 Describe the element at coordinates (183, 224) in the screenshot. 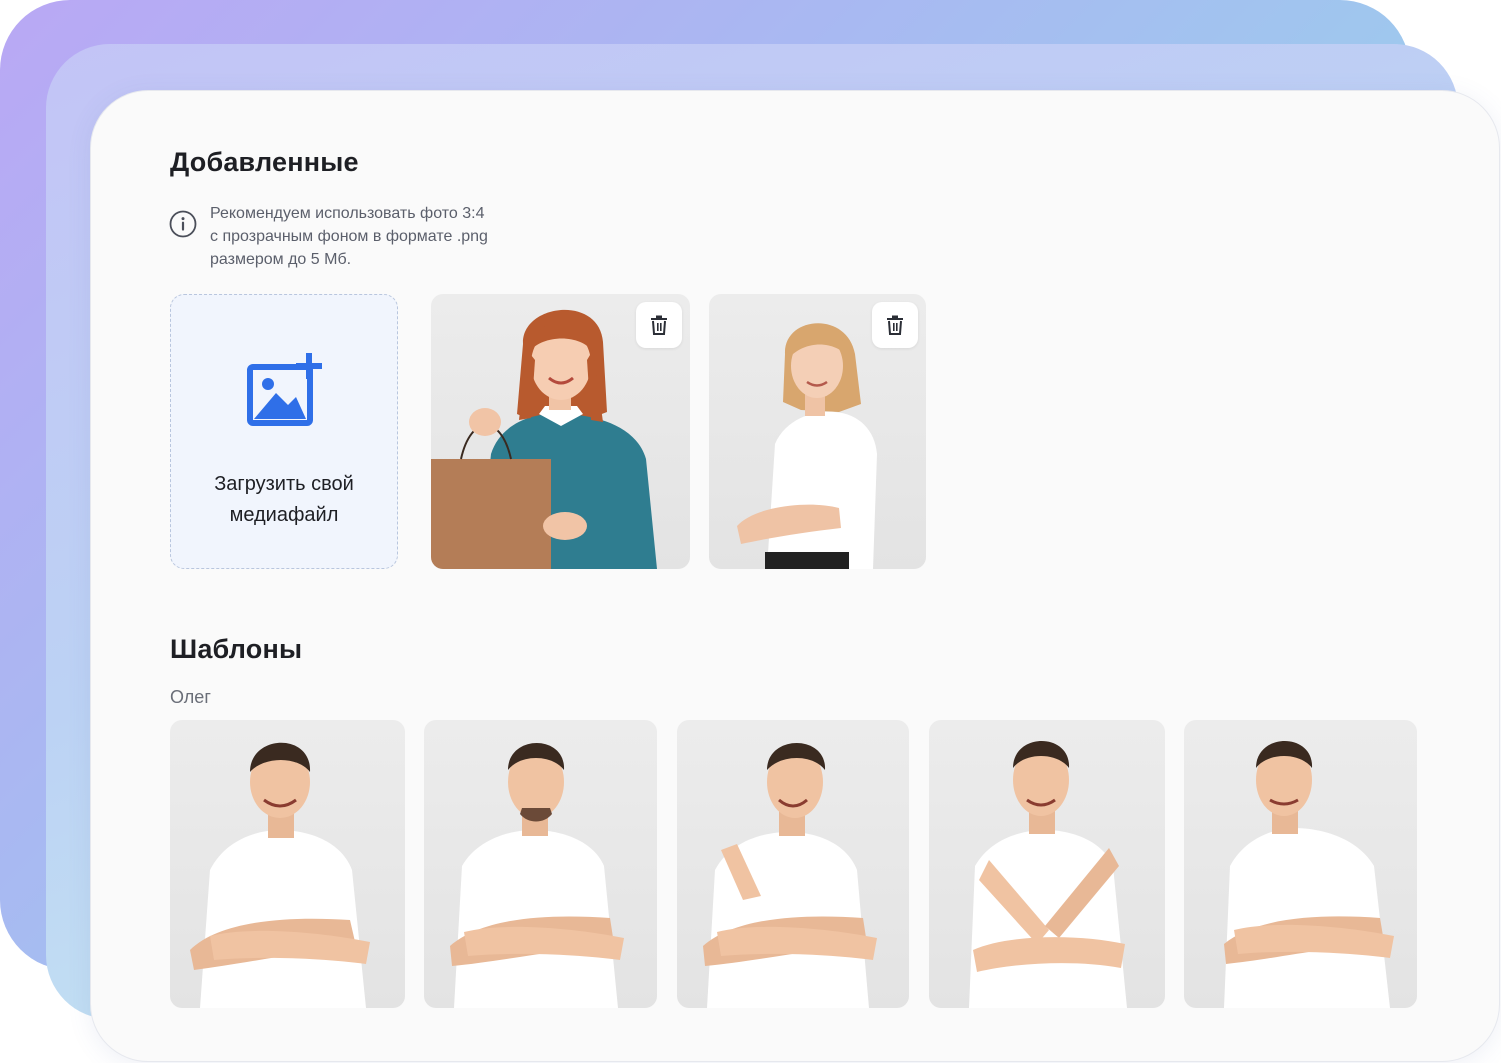

I see `info-icon` at that location.